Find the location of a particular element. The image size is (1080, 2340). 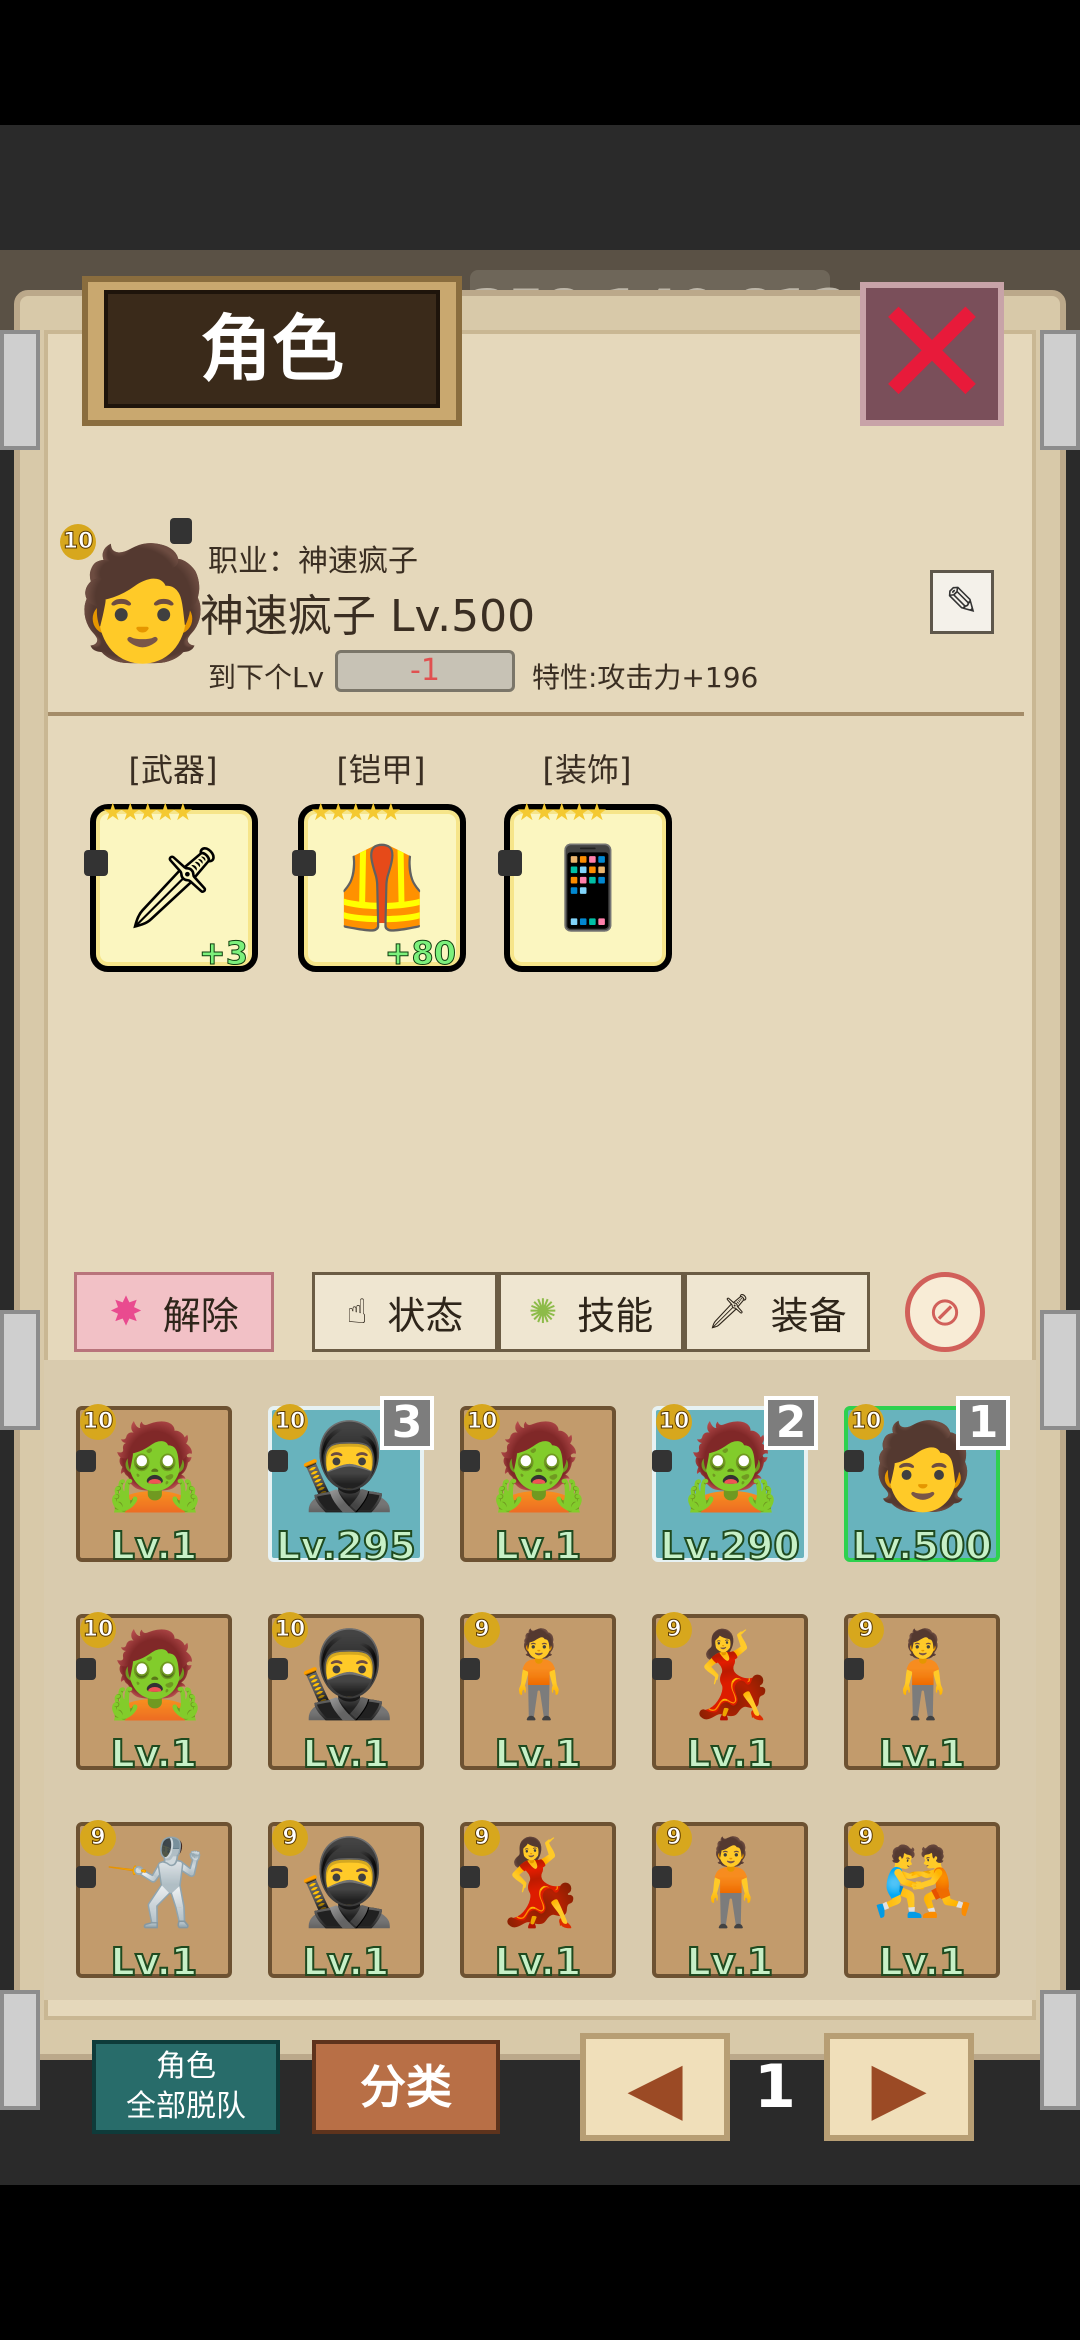

pencil-icon: ✎ is located at coordinates (962, 602).